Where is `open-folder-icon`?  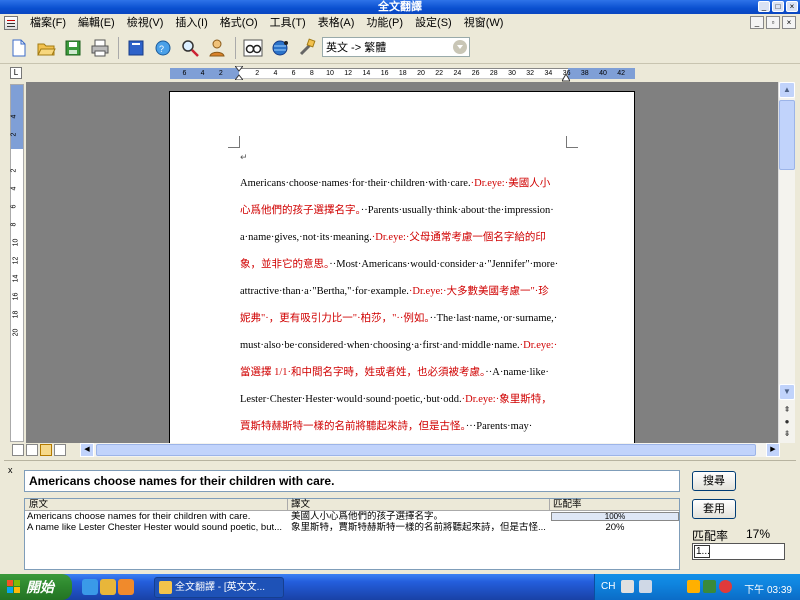
open-folder-icon is located at coordinates (46, 48).